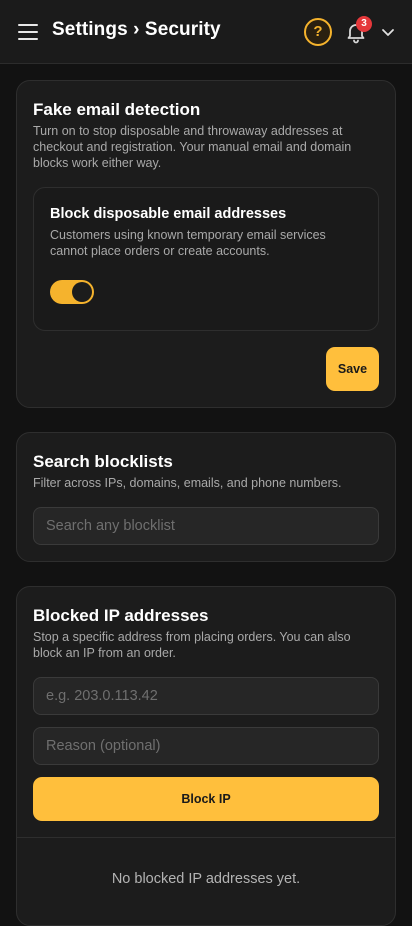 This screenshot has width=412, height=926. What do you see at coordinates (206, 837) in the screenshot?
I see `divider` at bounding box center [206, 837].